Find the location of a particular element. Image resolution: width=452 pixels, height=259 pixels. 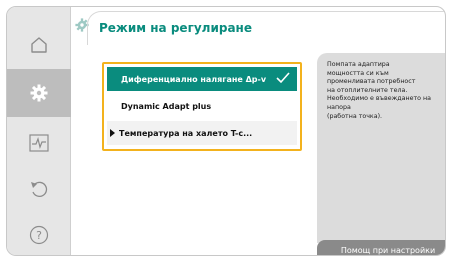

home-icon is located at coordinates (39, 45).